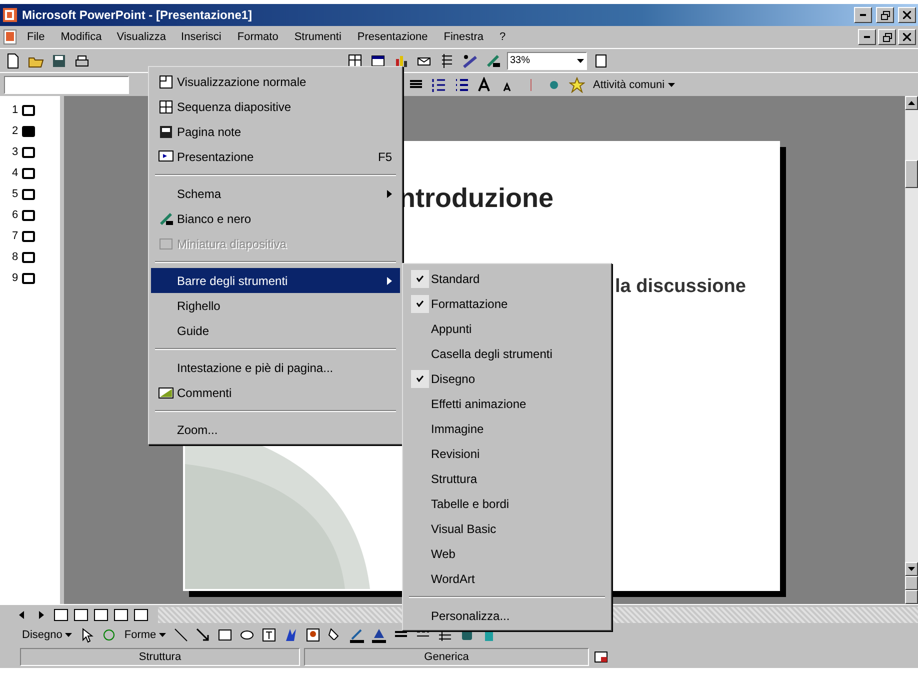 The width and height of the screenshot is (918, 695). I want to click on window-title: Microsoft PowerPoint - [Presentazione1], so click(138, 15).